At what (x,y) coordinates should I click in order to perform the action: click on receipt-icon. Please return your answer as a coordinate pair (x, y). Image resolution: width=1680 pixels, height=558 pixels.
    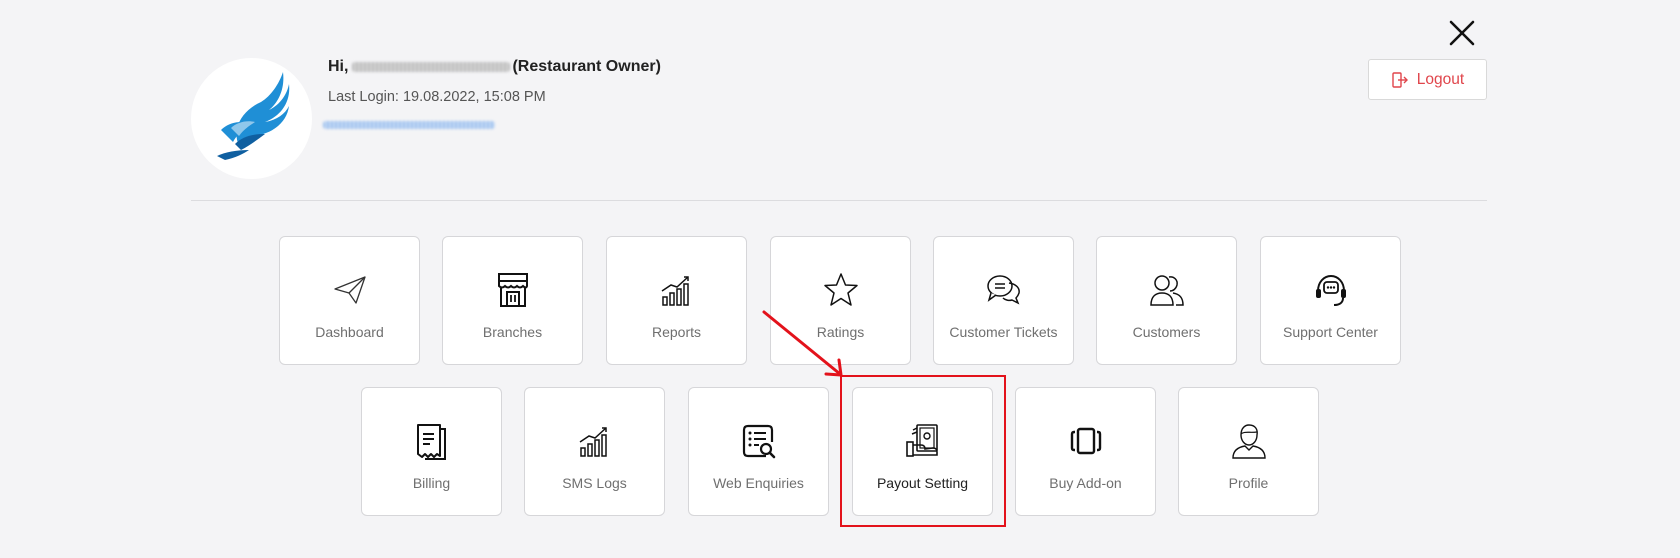
    Looking at the image, I should click on (431, 442).